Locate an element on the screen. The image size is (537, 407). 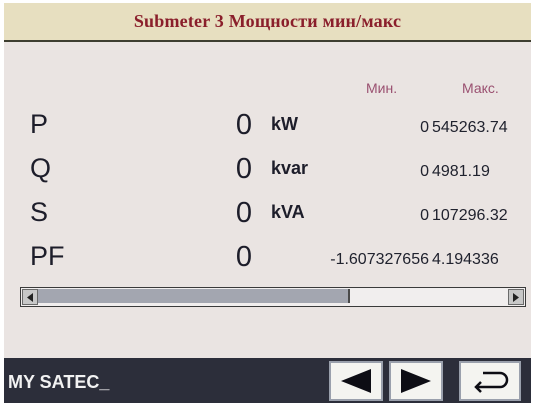
horizontal-scrollbar is located at coordinates (273, 297).